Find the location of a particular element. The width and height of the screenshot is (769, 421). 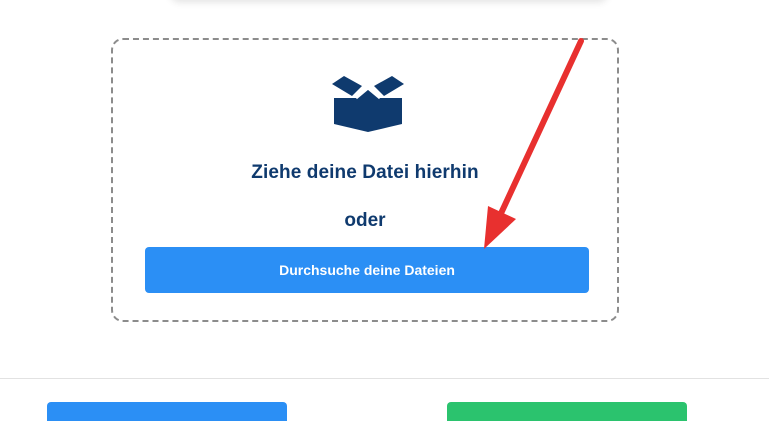

drop-zone-title: Ziehe deine Datei hierhin is located at coordinates (365, 172).